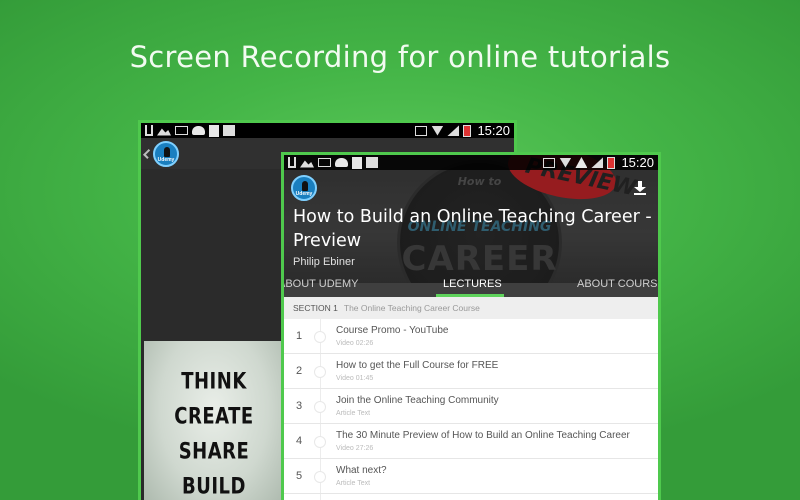 The height and width of the screenshot is (500, 800). What do you see at coordinates (417, 400) in the screenshot?
I see `lecture-title: Join the Online Teaching Community` at bounding box center [417, 400].